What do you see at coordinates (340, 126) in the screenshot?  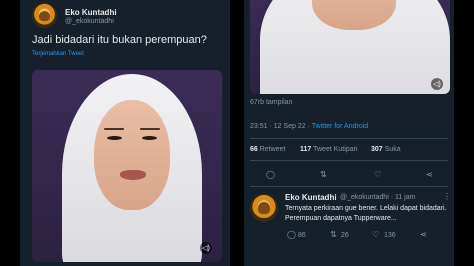 I see `tweet-source-link: Twitter for Android` at bounding box center [340, 126].